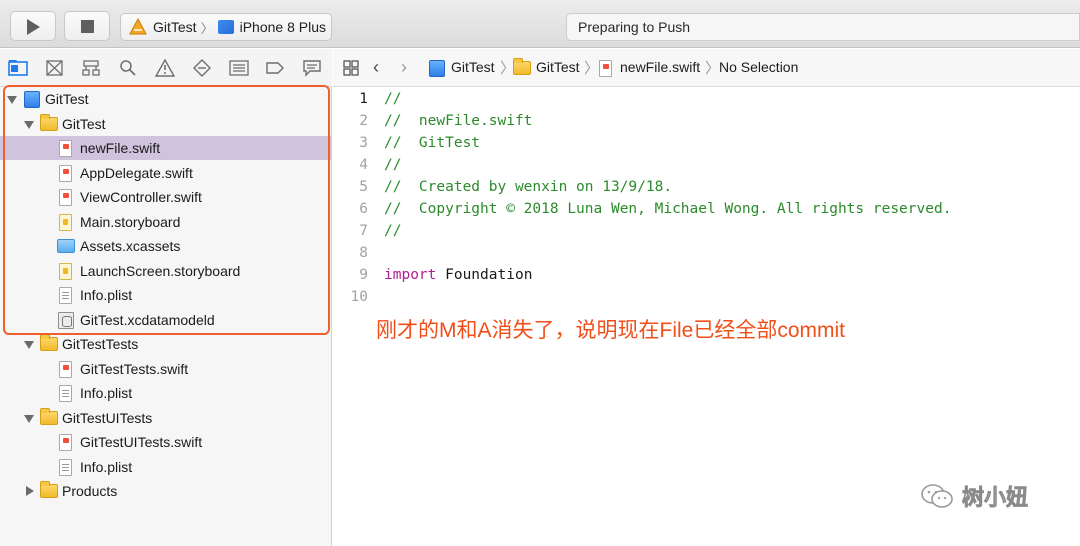 The image size is (1080, 546). I want to click on tree-row-file: AppDelegate.swift, so click(165, 173).